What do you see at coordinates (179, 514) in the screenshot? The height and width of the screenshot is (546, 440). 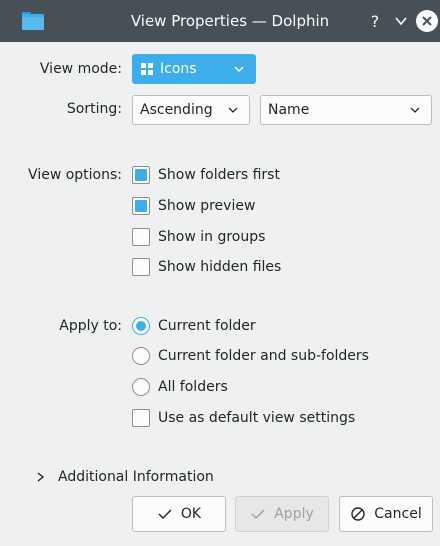 I see `ok-button: OK` at bounding box center [179, 514].